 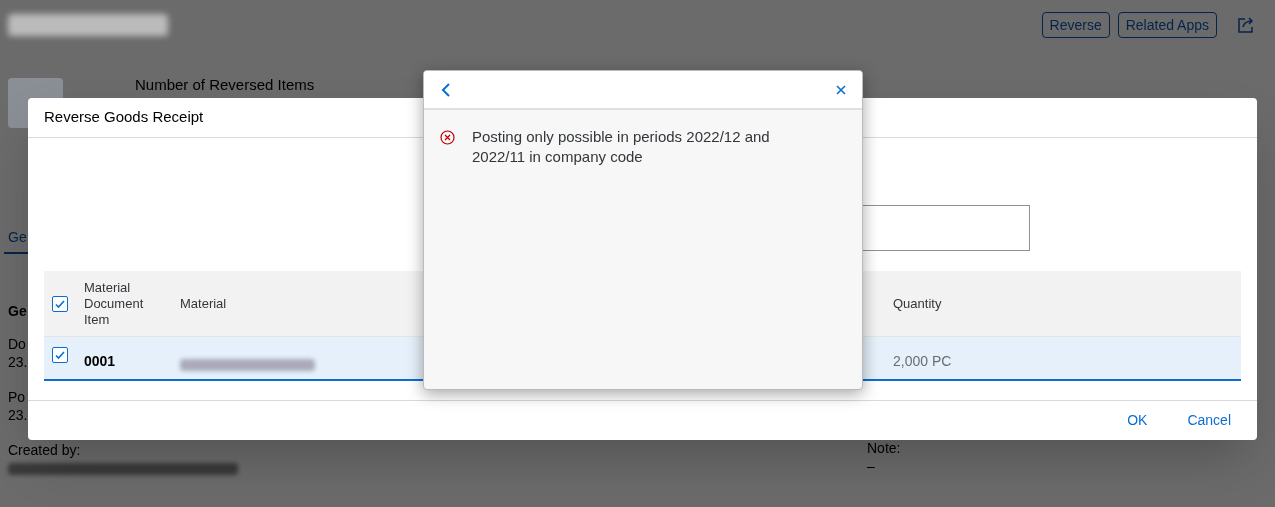 What do you see at coordinates (922, 361) in the screenshot?
I see `table-cell: 2,000 PC` at bounding box center [922, 361].